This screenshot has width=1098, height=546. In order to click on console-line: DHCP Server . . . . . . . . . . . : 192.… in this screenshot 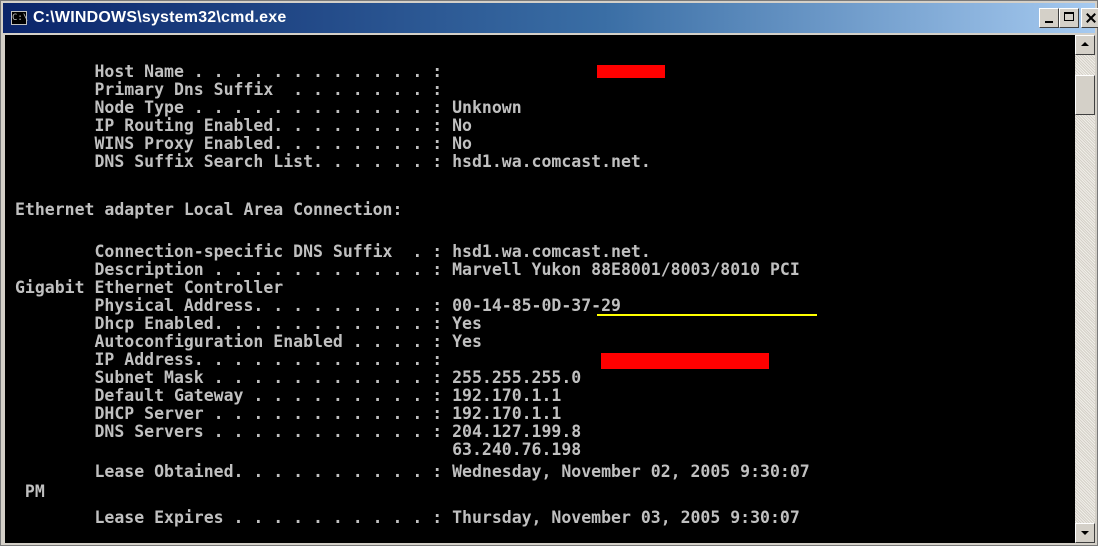, I will do `click(288, 413)`.